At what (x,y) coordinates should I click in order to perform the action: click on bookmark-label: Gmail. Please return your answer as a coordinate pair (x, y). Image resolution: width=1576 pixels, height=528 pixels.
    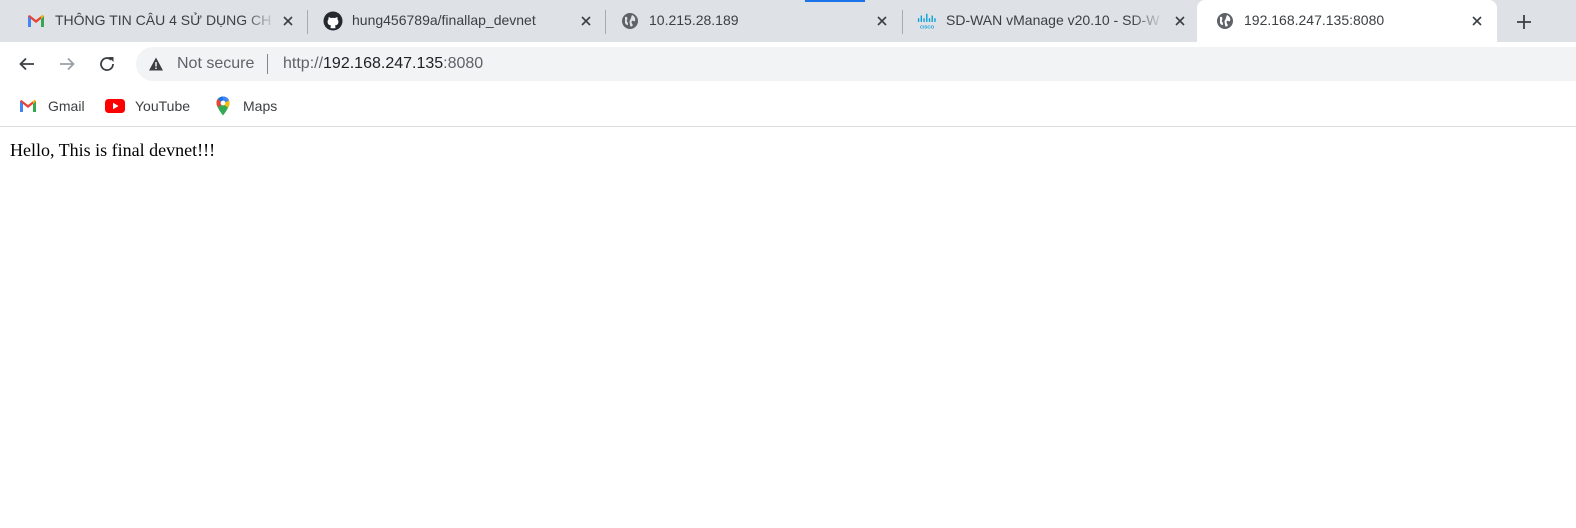
    Looking at the image, I should click on (66, 106).